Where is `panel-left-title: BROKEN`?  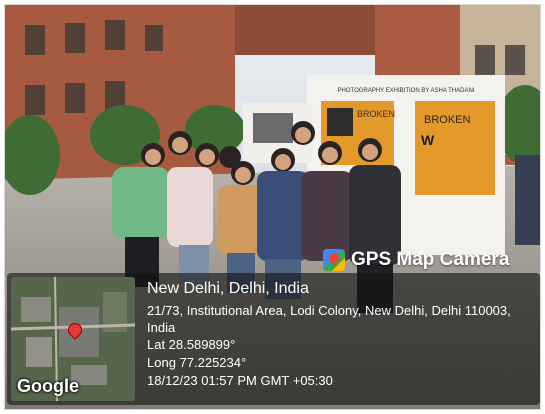
panel-left-title: BROKEN is located at coordinates (376, 114).